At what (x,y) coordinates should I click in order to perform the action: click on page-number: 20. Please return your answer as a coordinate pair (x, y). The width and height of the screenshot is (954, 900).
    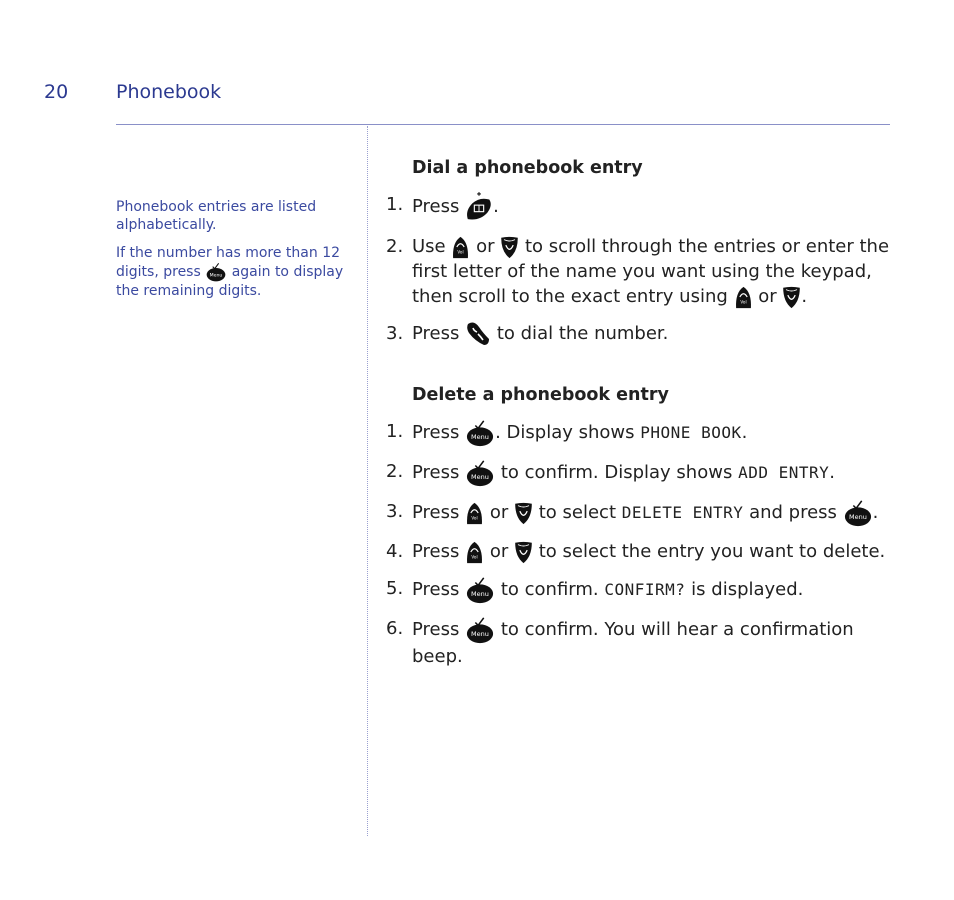
    Looking at the image, I should click on (56, 92).